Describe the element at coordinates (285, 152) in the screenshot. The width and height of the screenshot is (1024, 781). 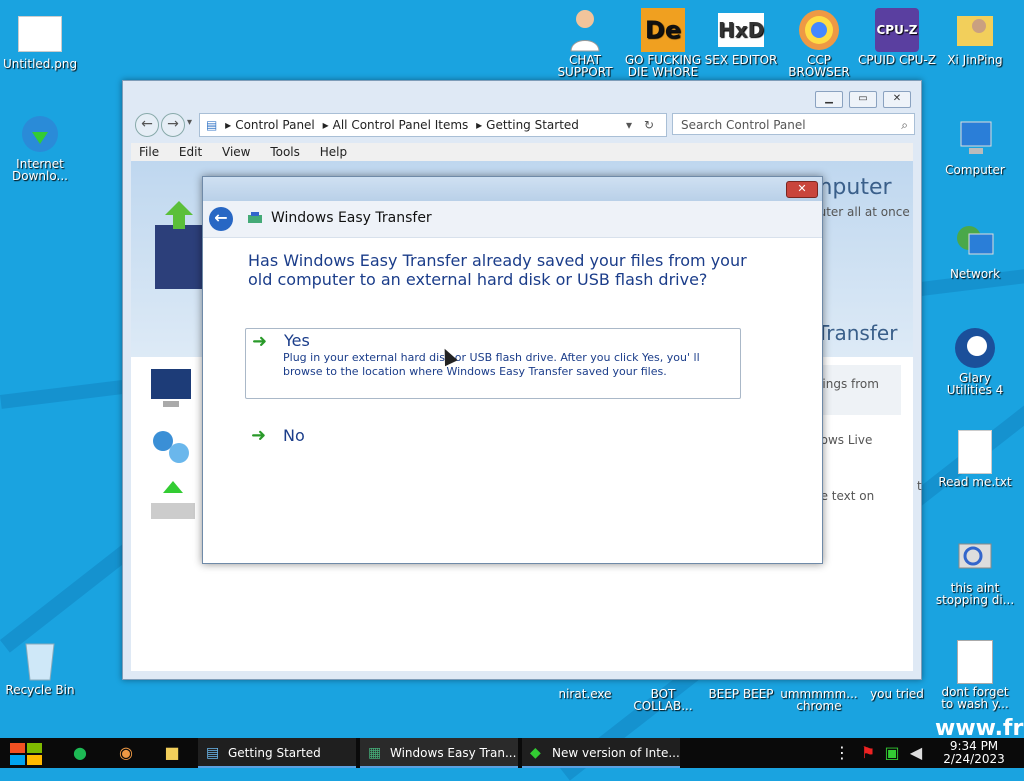
I see `menu-tools: Tools` at that location.